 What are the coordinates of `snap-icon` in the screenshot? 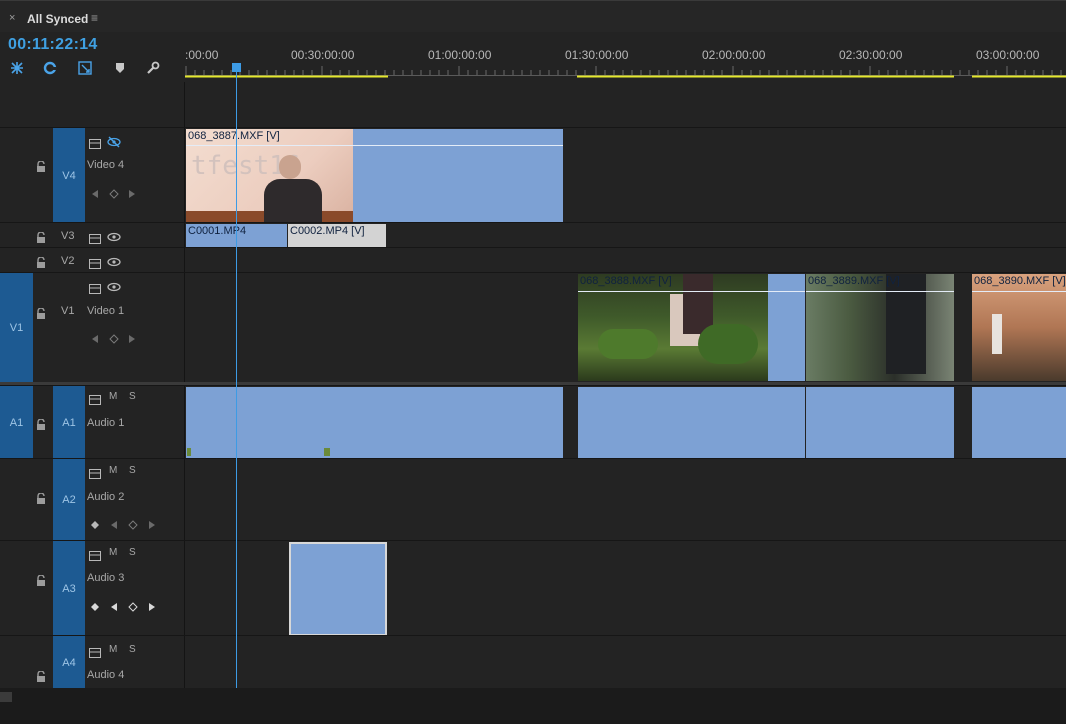 It's located at (17, 68).